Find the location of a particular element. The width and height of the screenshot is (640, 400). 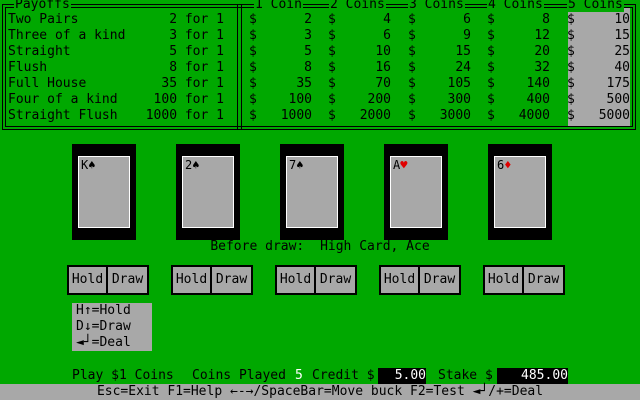

playing-card: 6♦ is located at coordinates (520, 192).